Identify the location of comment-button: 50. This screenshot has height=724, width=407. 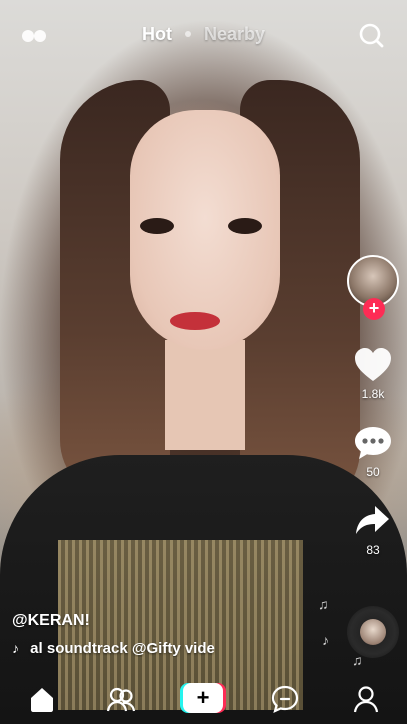
(373, 452).